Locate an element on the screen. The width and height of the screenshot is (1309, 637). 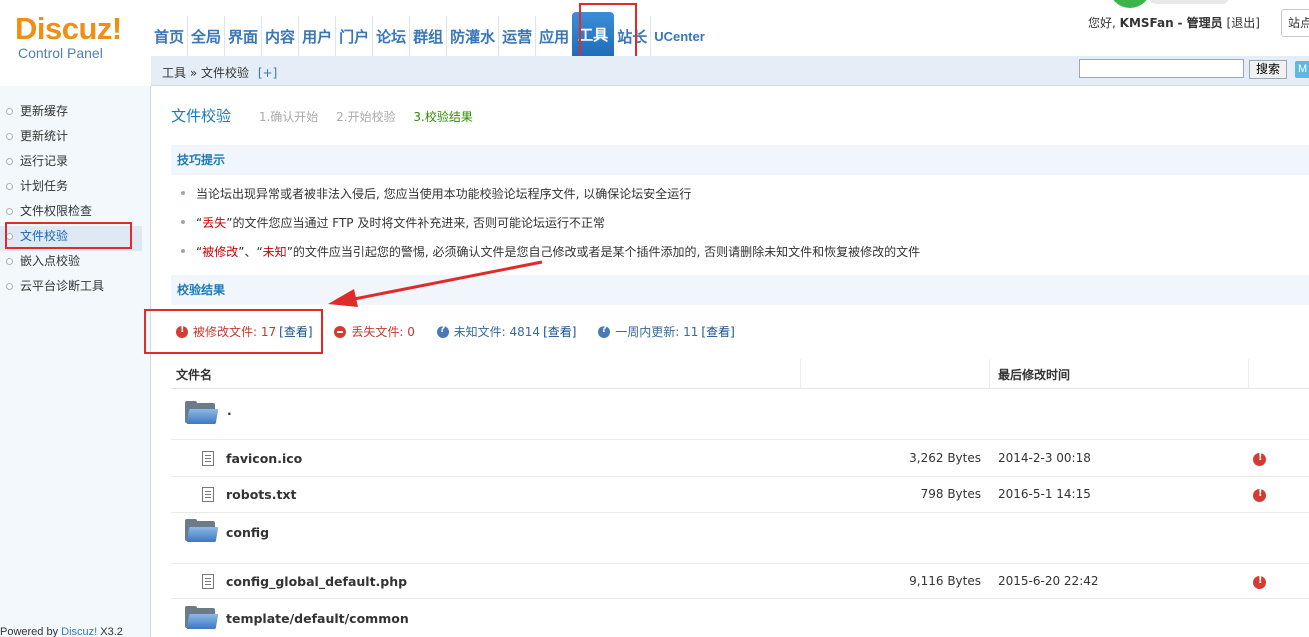
step-checking: 2.开始校验 is located at coordinates (366, 117).